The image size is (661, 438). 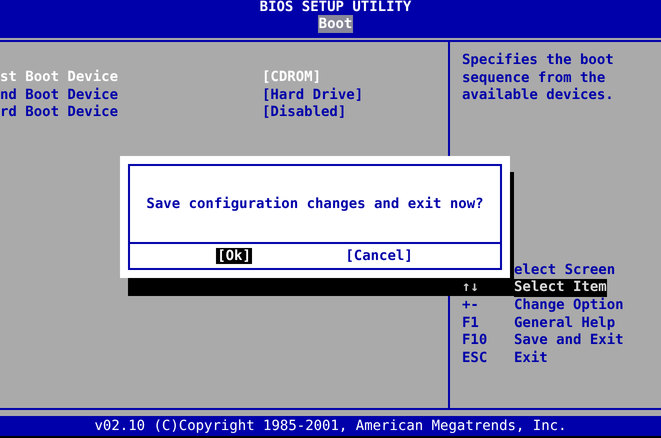 I want to click on legend-action: elect Screen, so click(x=565, y=271).